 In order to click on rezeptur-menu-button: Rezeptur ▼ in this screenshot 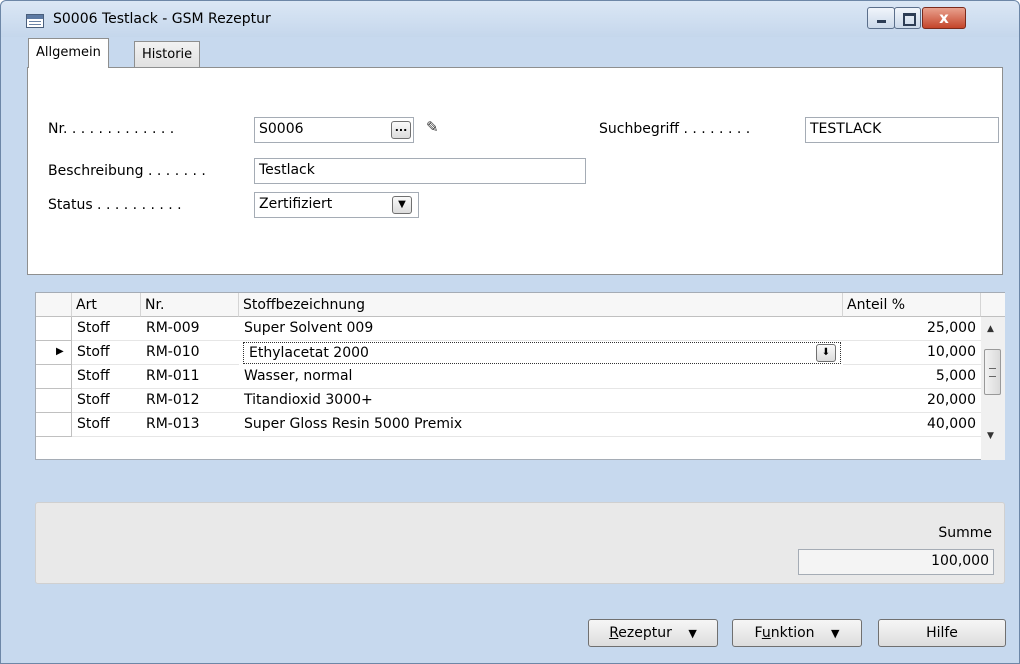, I will do `click(653, 633)`.